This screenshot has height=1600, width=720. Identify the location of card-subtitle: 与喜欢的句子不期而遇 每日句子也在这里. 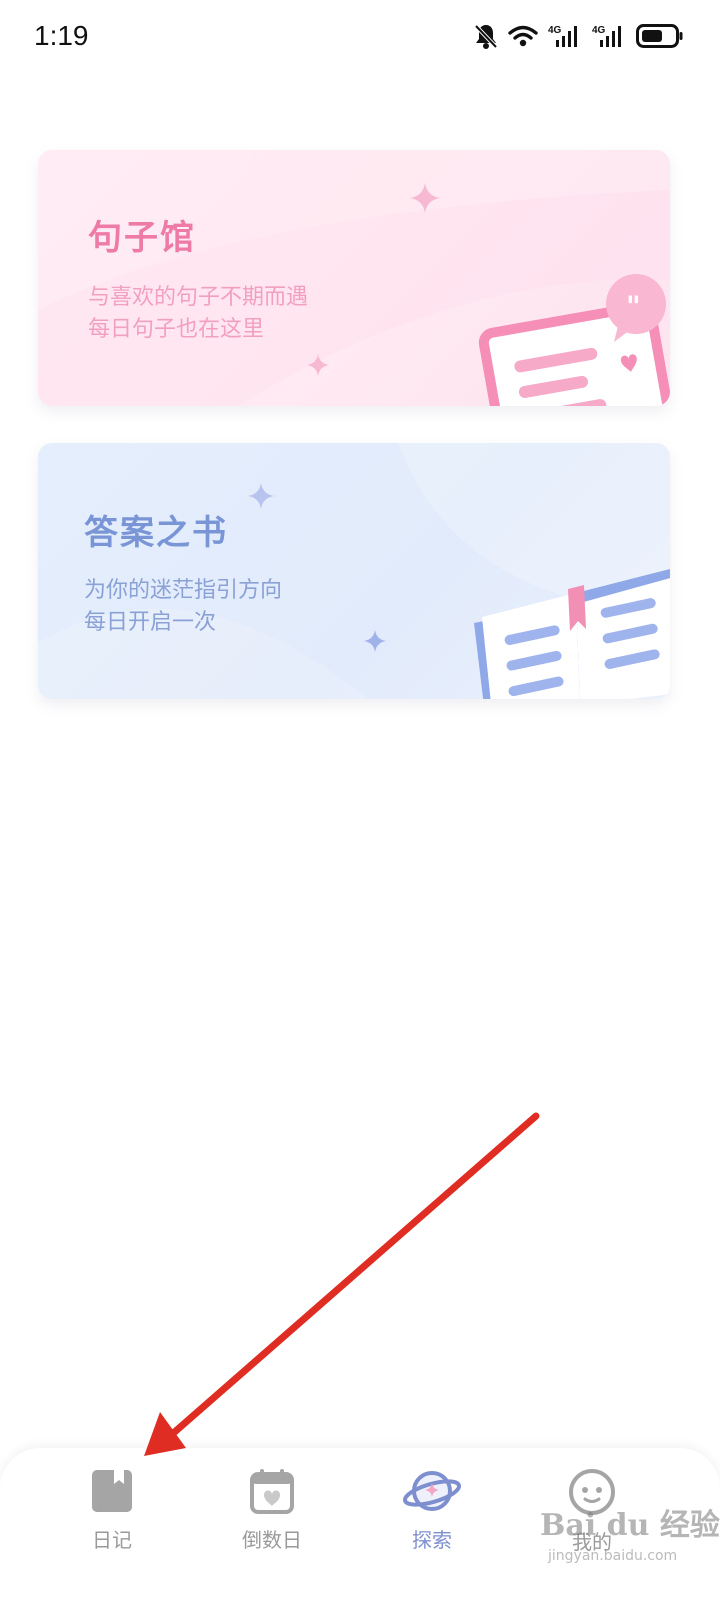
(198, 314).